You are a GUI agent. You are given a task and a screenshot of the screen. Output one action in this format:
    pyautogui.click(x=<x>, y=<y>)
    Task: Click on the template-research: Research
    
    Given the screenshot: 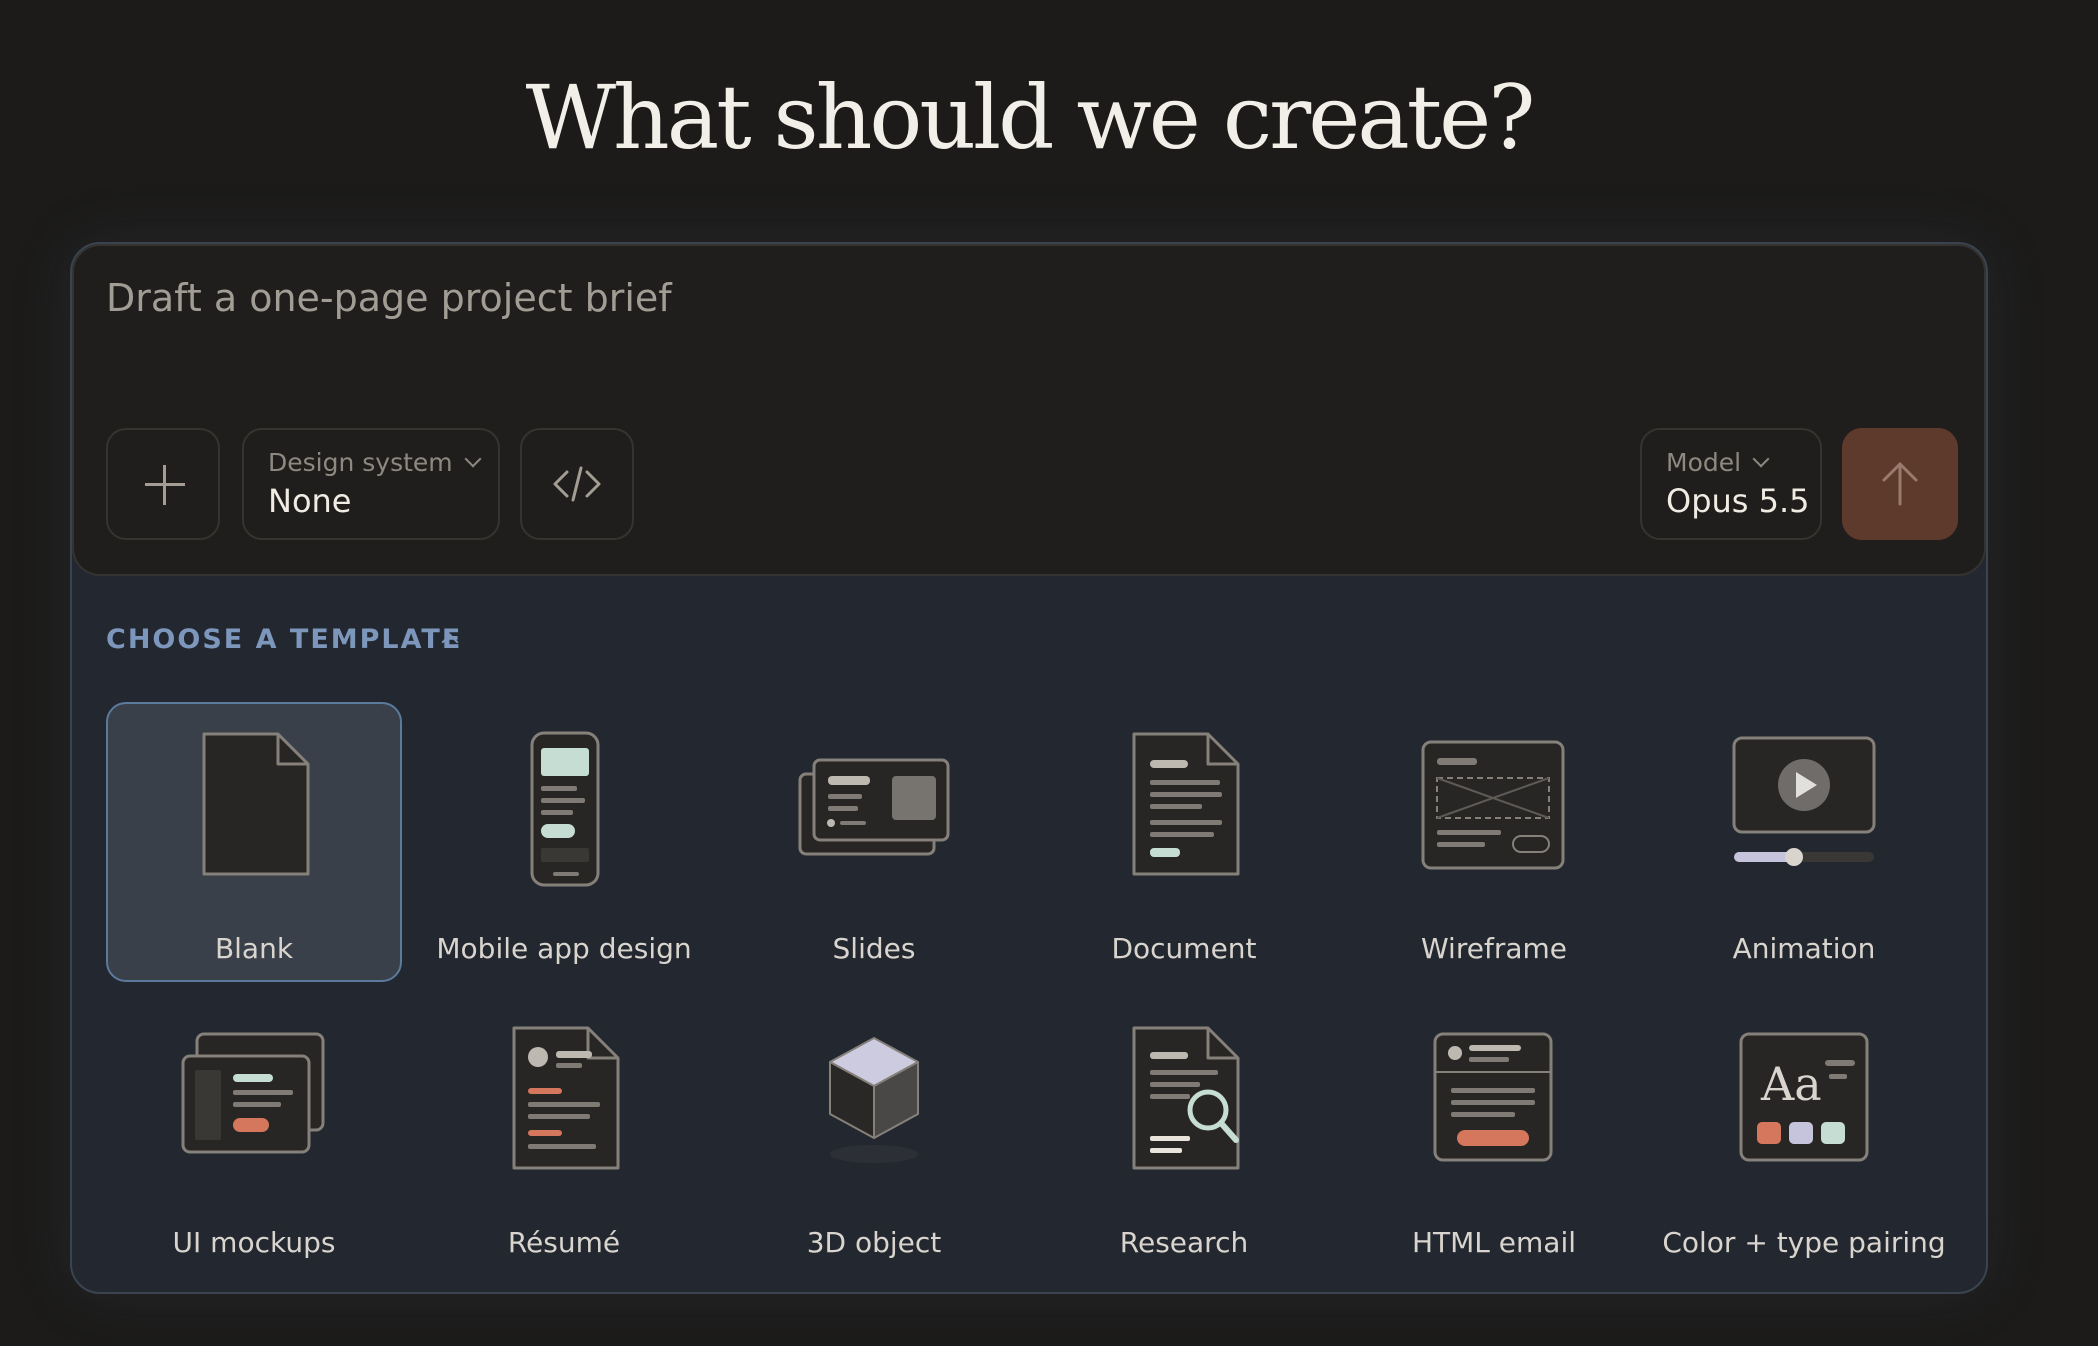 What is the action you would take?
    pyautogui.click(x=1184, y=1136)
    